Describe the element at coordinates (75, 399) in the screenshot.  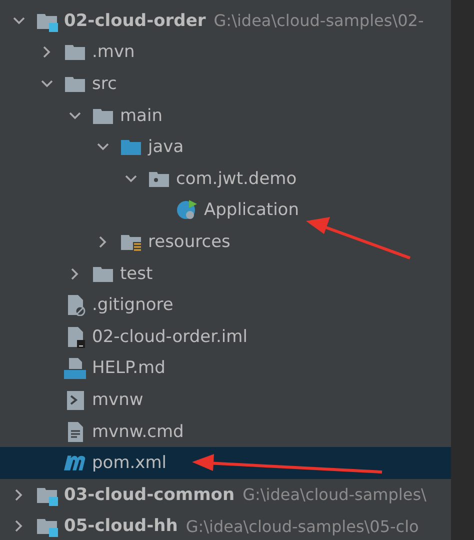
I see `terminal-file-icon` at that location.